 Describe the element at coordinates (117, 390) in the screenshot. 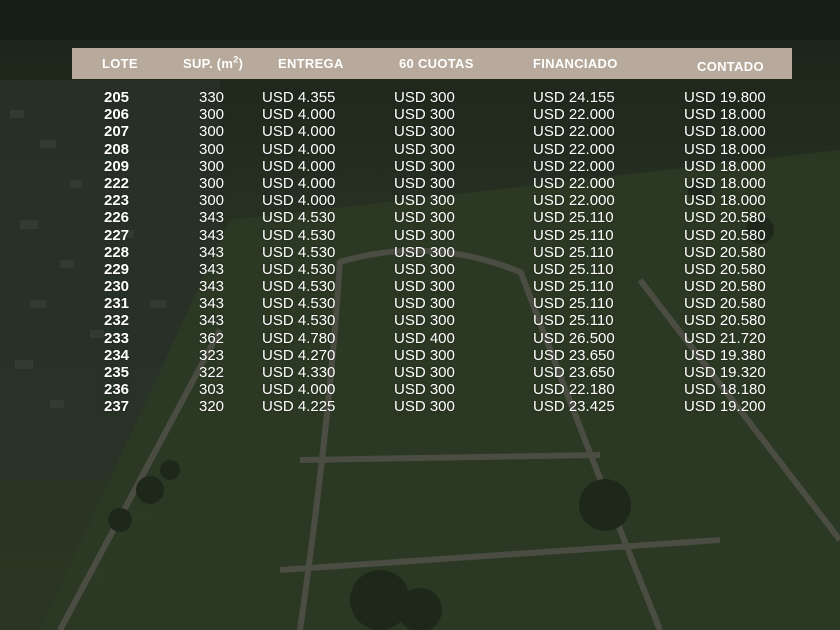

I see `cell-lote: 236` at that location.